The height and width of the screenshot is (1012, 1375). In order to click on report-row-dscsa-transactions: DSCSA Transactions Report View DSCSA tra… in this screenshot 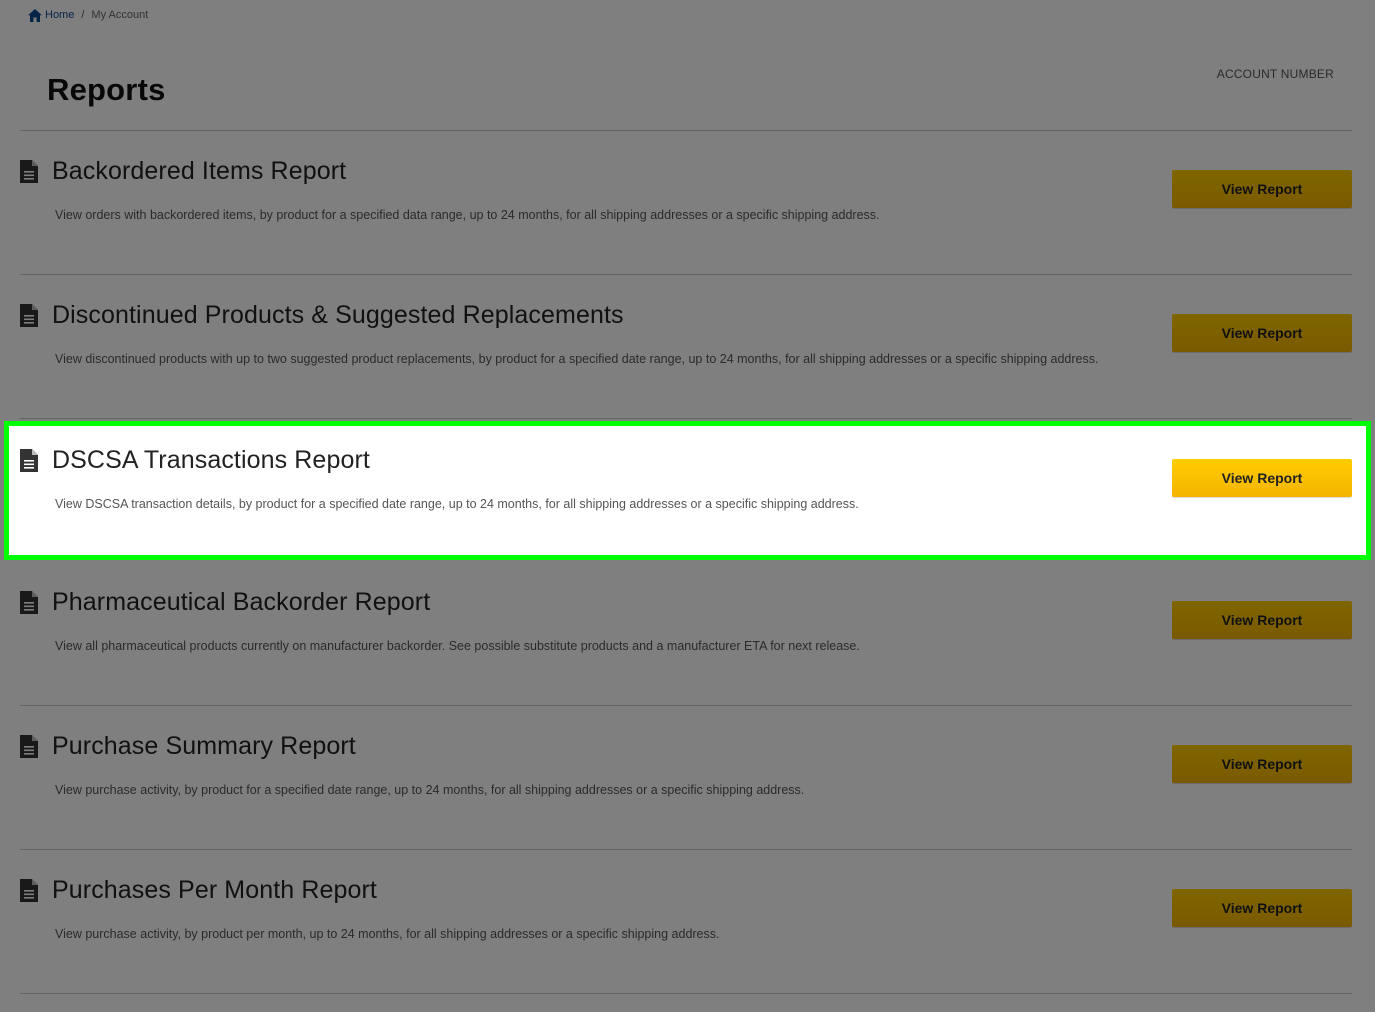, I will do `click(686, 492)`.